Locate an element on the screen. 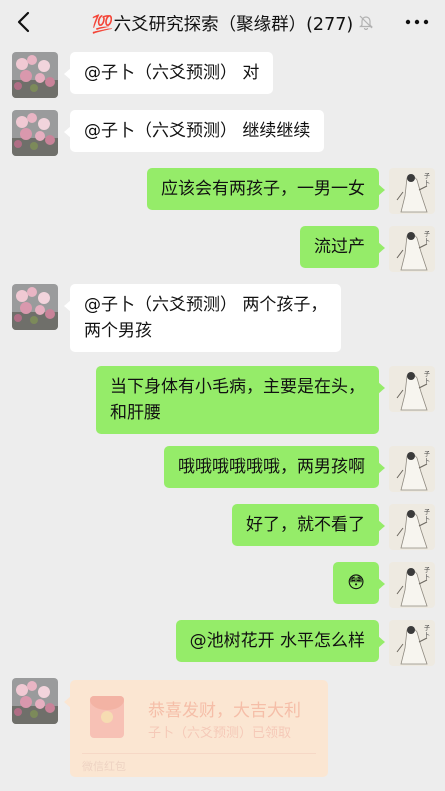  message-bubble-outgoing: 哦哦哦哦哦哦，两男孩啊 is located at coordinates (274, 467).